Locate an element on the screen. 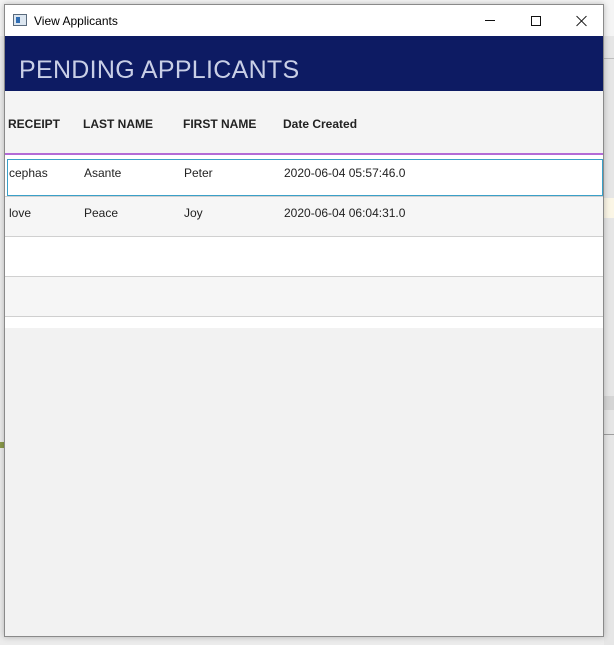  cell-first-name: Joy is located at coordinates (193, 213).